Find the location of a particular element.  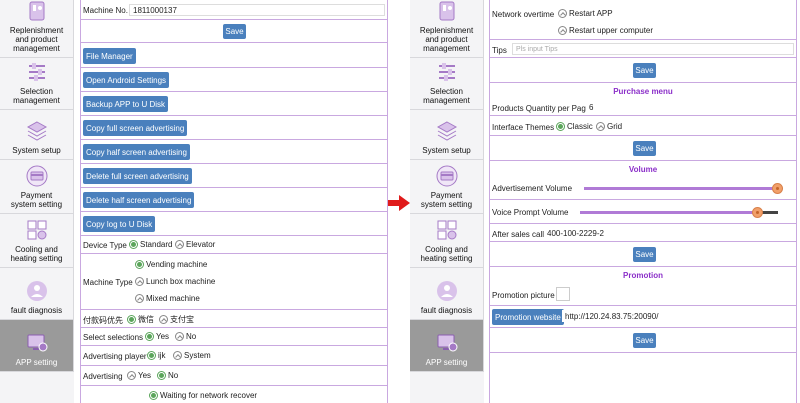

voice-volume-slider is located at coordinates (679, 212).